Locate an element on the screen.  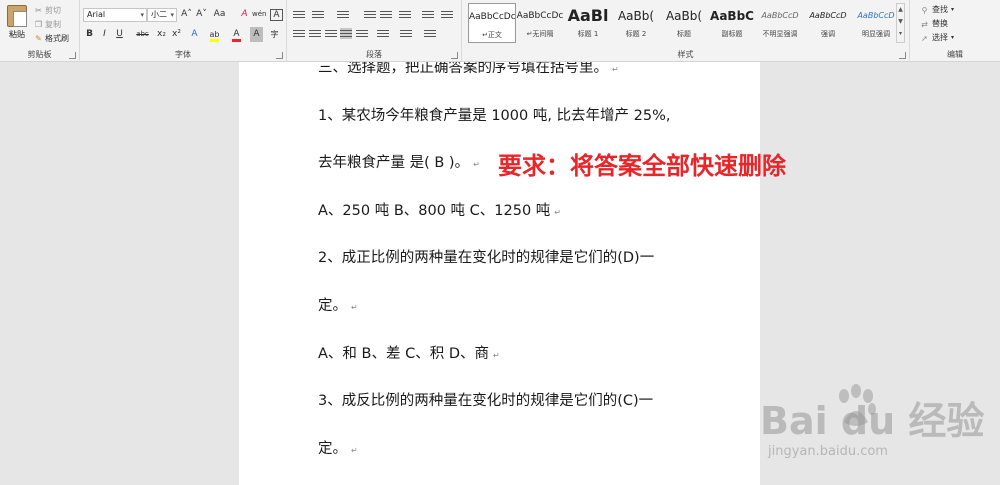
paw-logo-icon is located at coordinates (857, 405).